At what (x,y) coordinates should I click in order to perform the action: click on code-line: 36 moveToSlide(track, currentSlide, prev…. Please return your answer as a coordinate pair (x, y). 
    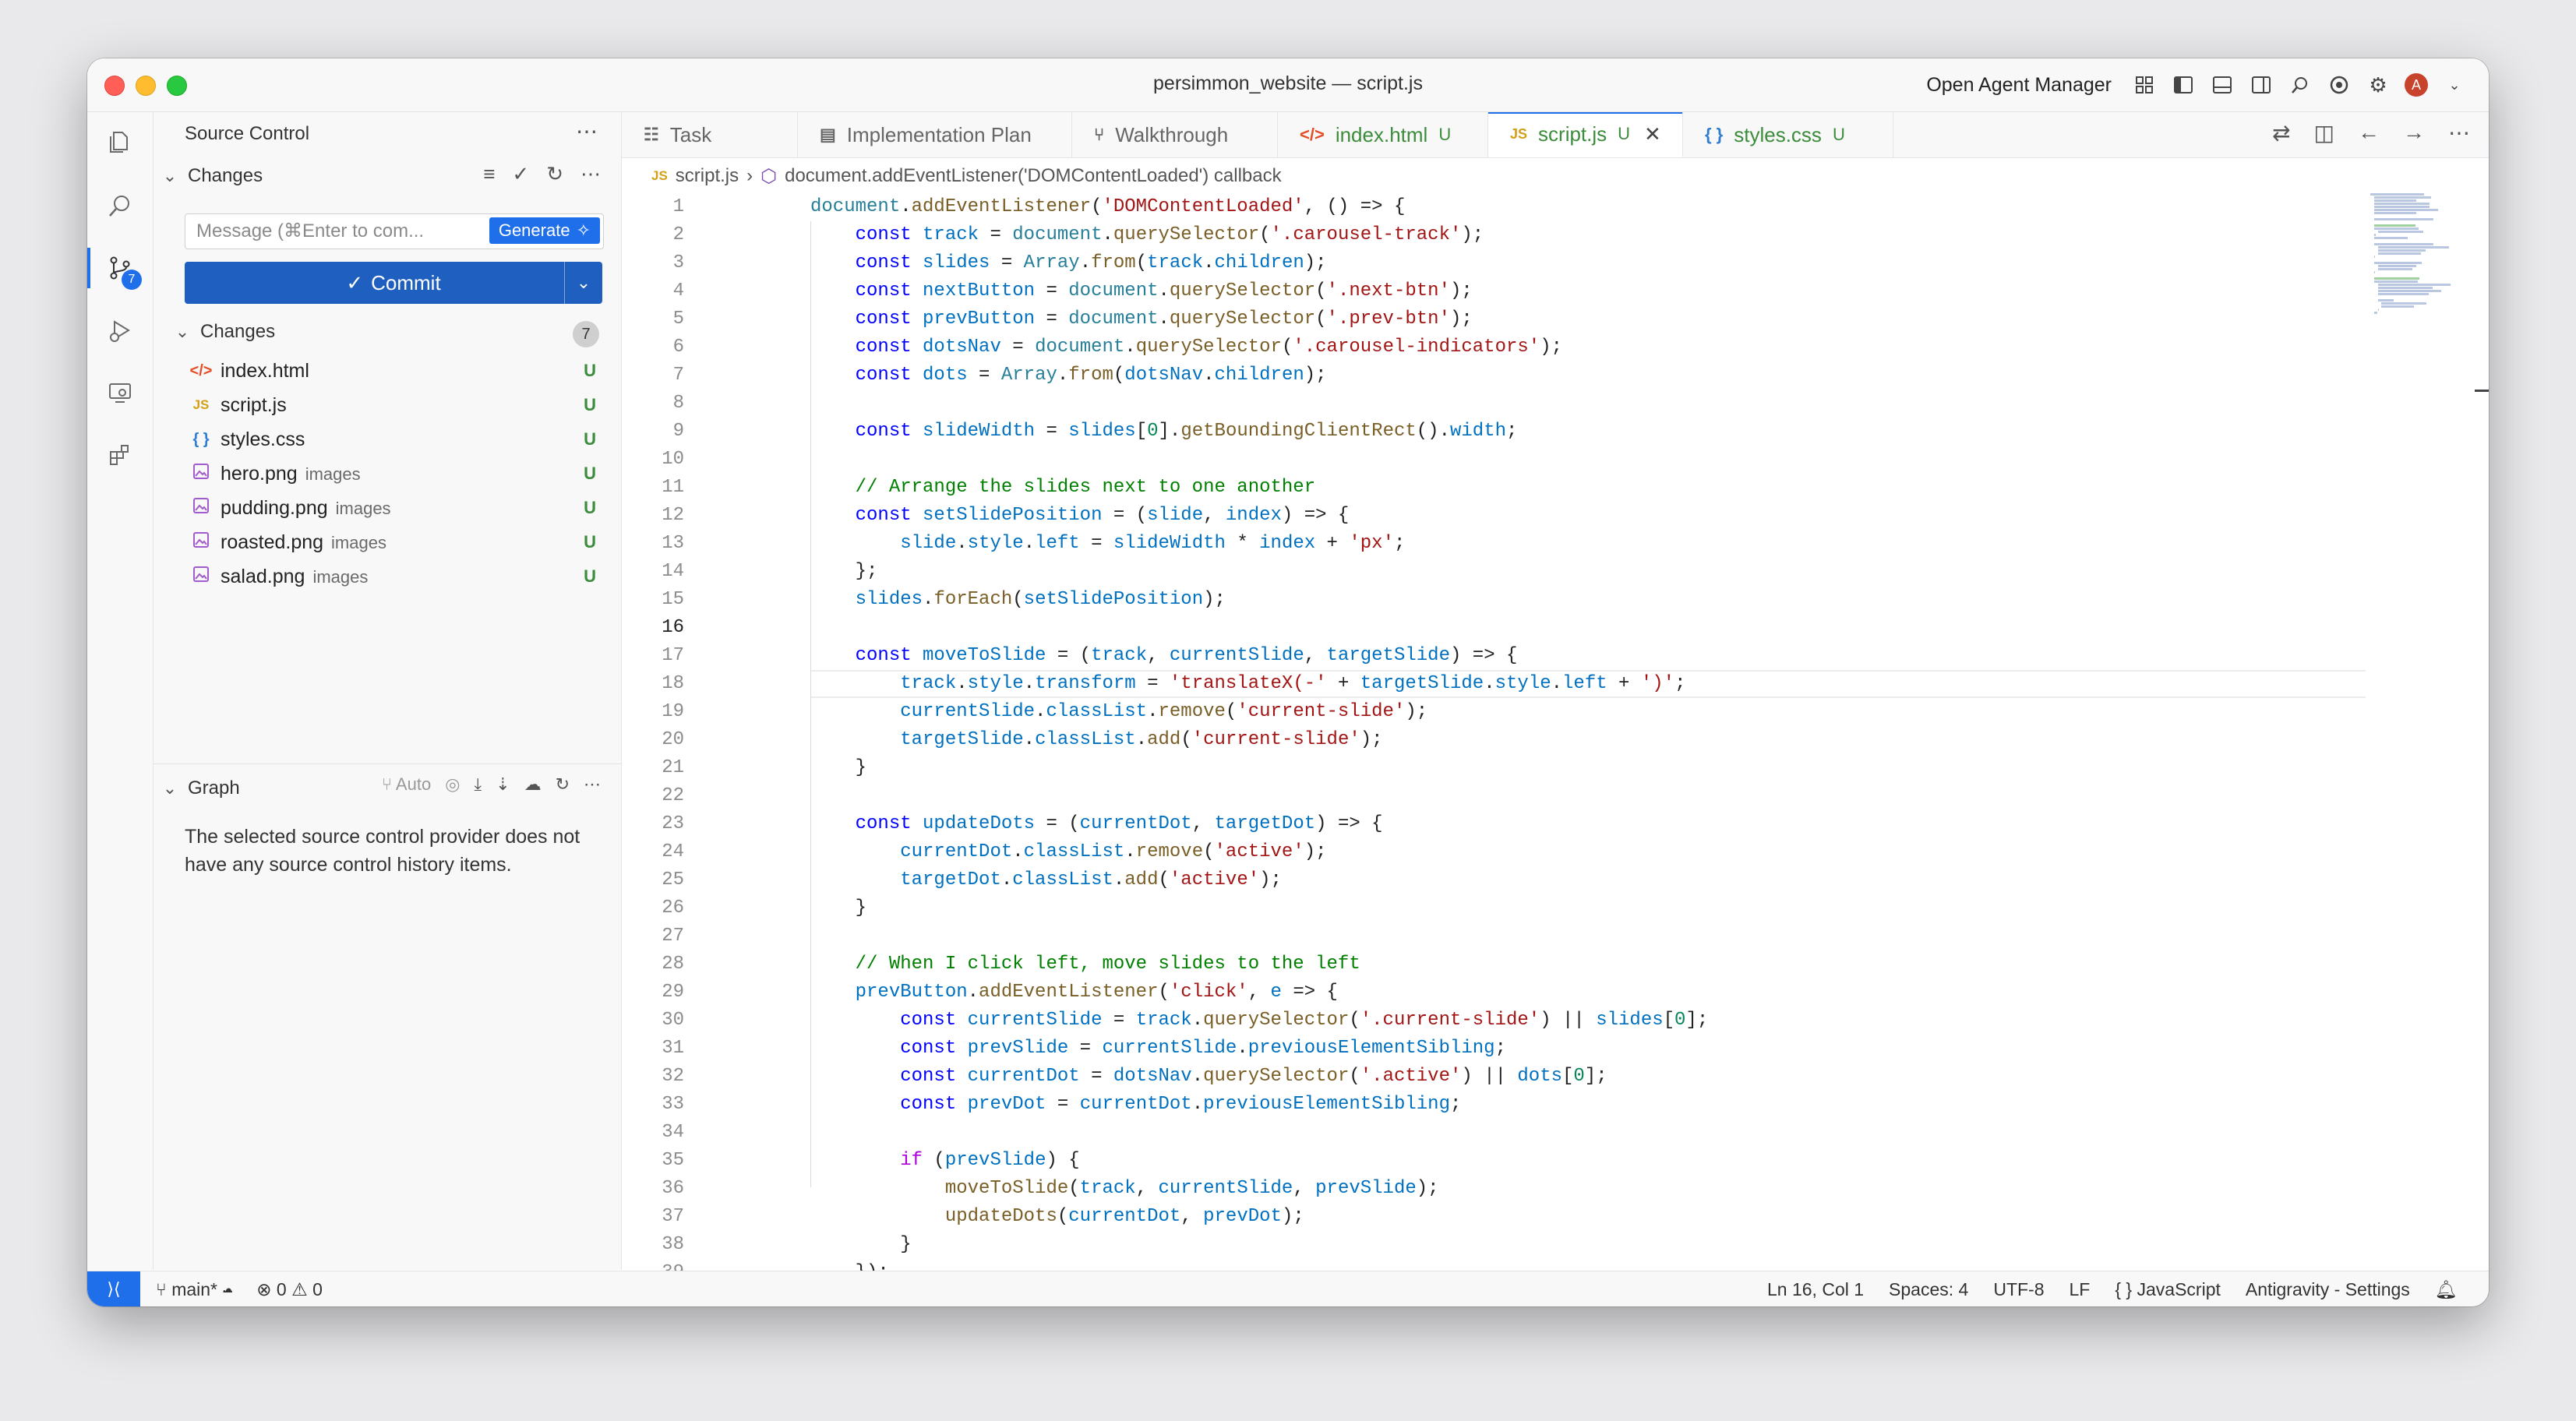
    Looking at the image, I should click on (1494, 1189).